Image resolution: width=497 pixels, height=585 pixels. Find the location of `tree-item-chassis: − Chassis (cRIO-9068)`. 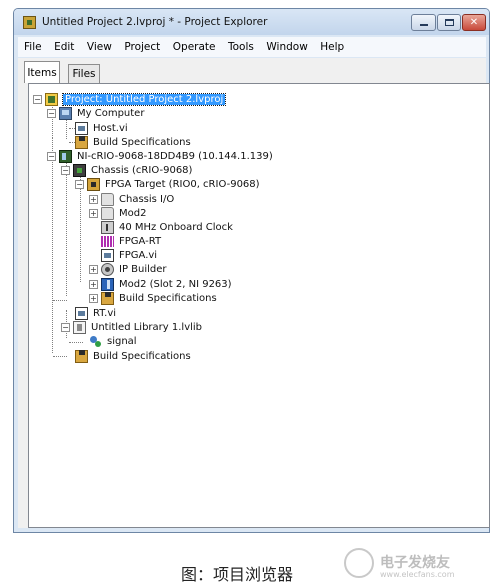

tree-item-chassis: − Chassis (cRIO-9068) is located at coordinates (126, 170).